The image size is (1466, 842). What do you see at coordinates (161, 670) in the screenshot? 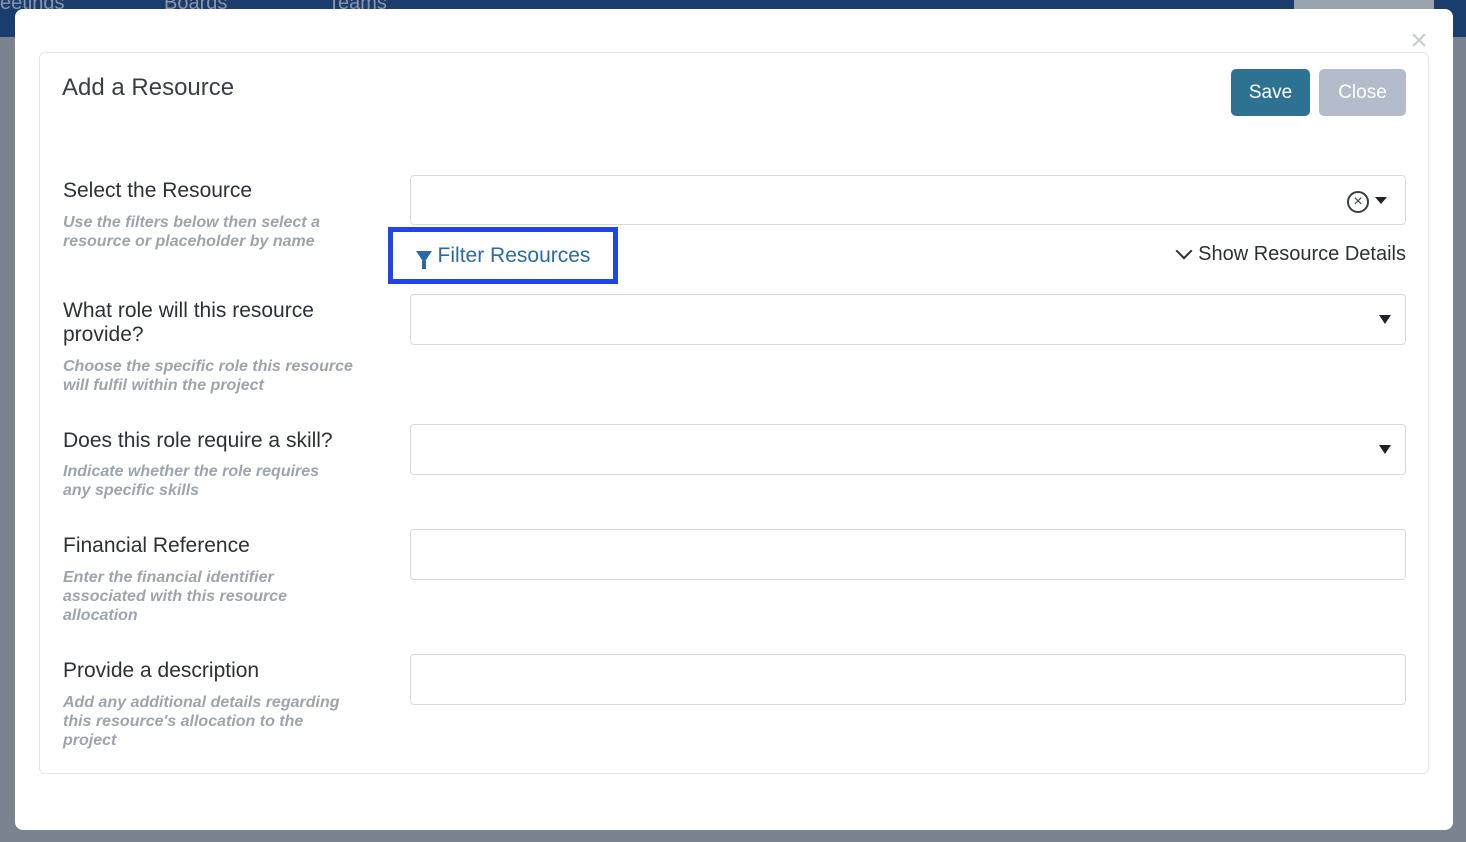
I see `description-label: Provide a description` at bounding box center [161, 670].